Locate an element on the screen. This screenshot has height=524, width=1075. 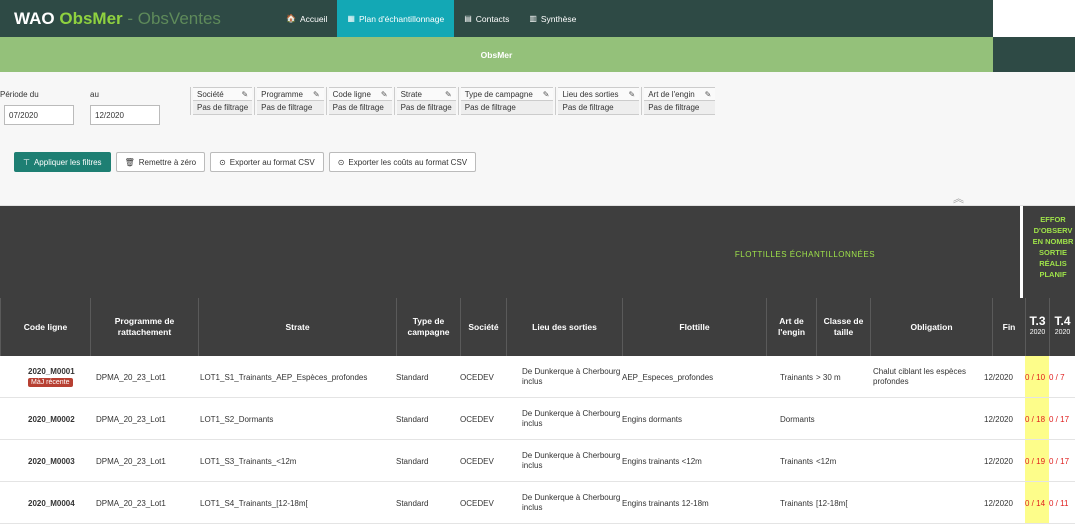
button-label: Exporter au format CSV is located at coordinates (272, 162).